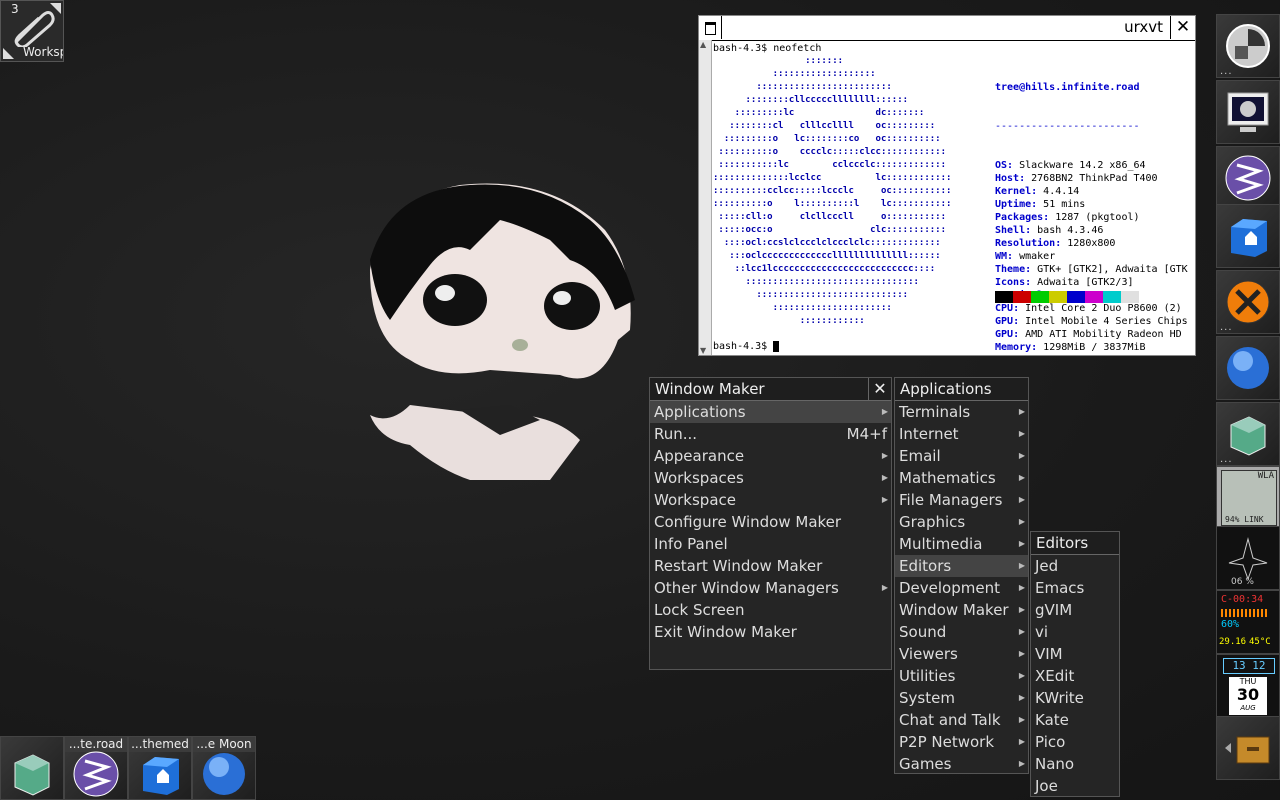 The image size is (1280, 800). What do you see at coordinates (1010, 269) in the screenshot?
I see `info-key: Theme` at bounding box center [1010, 269].